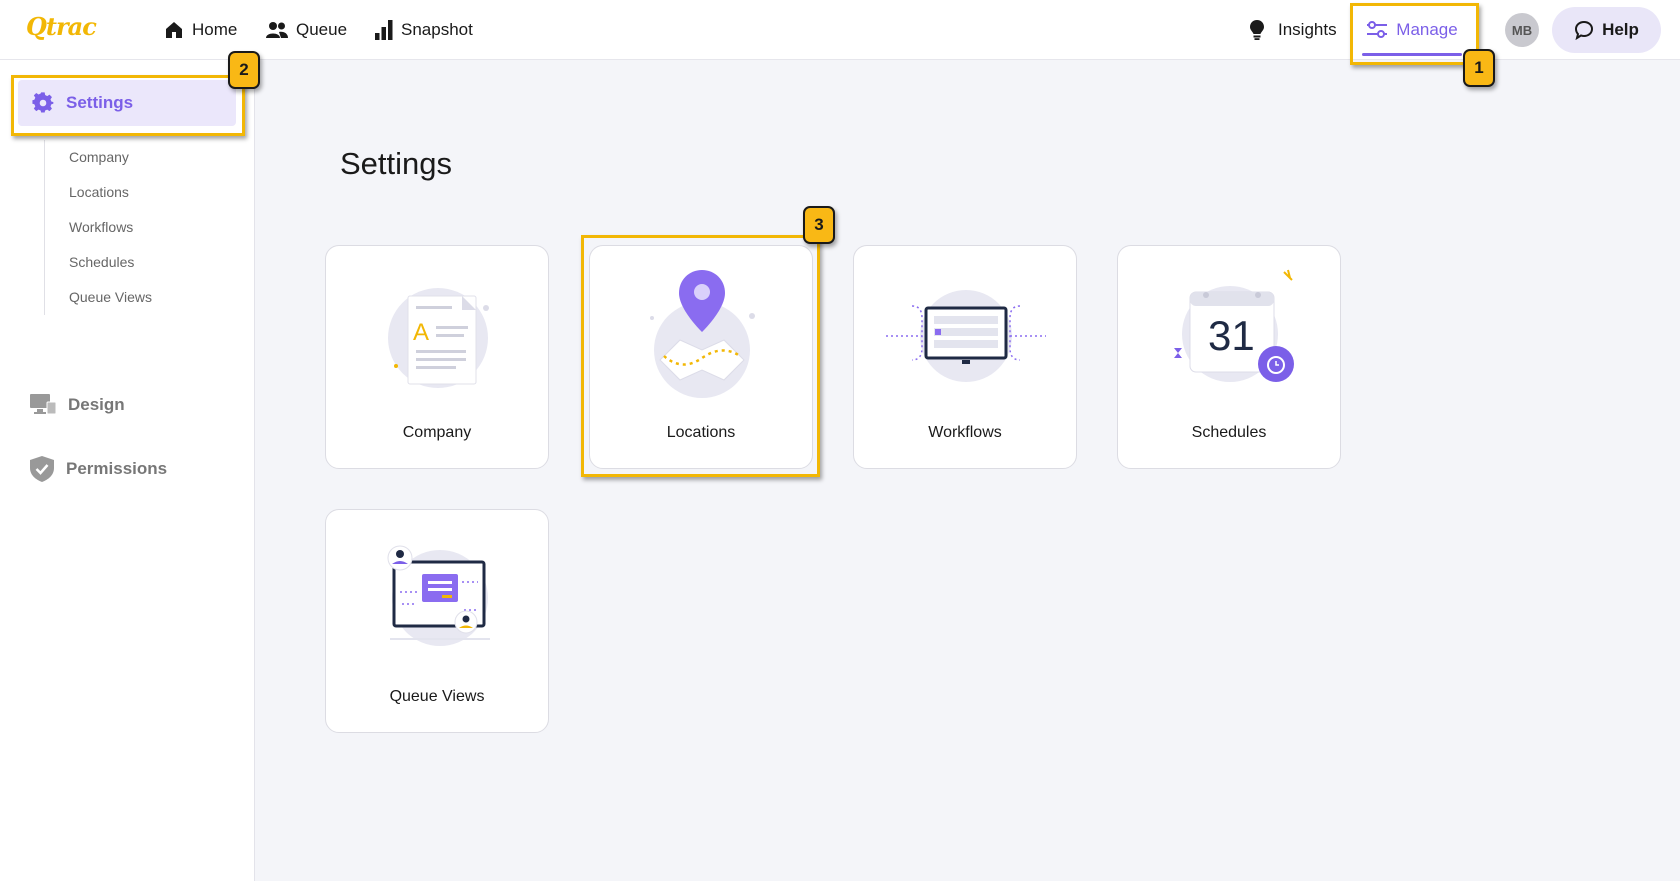  I want to click on people-icon, so click(277, 30).